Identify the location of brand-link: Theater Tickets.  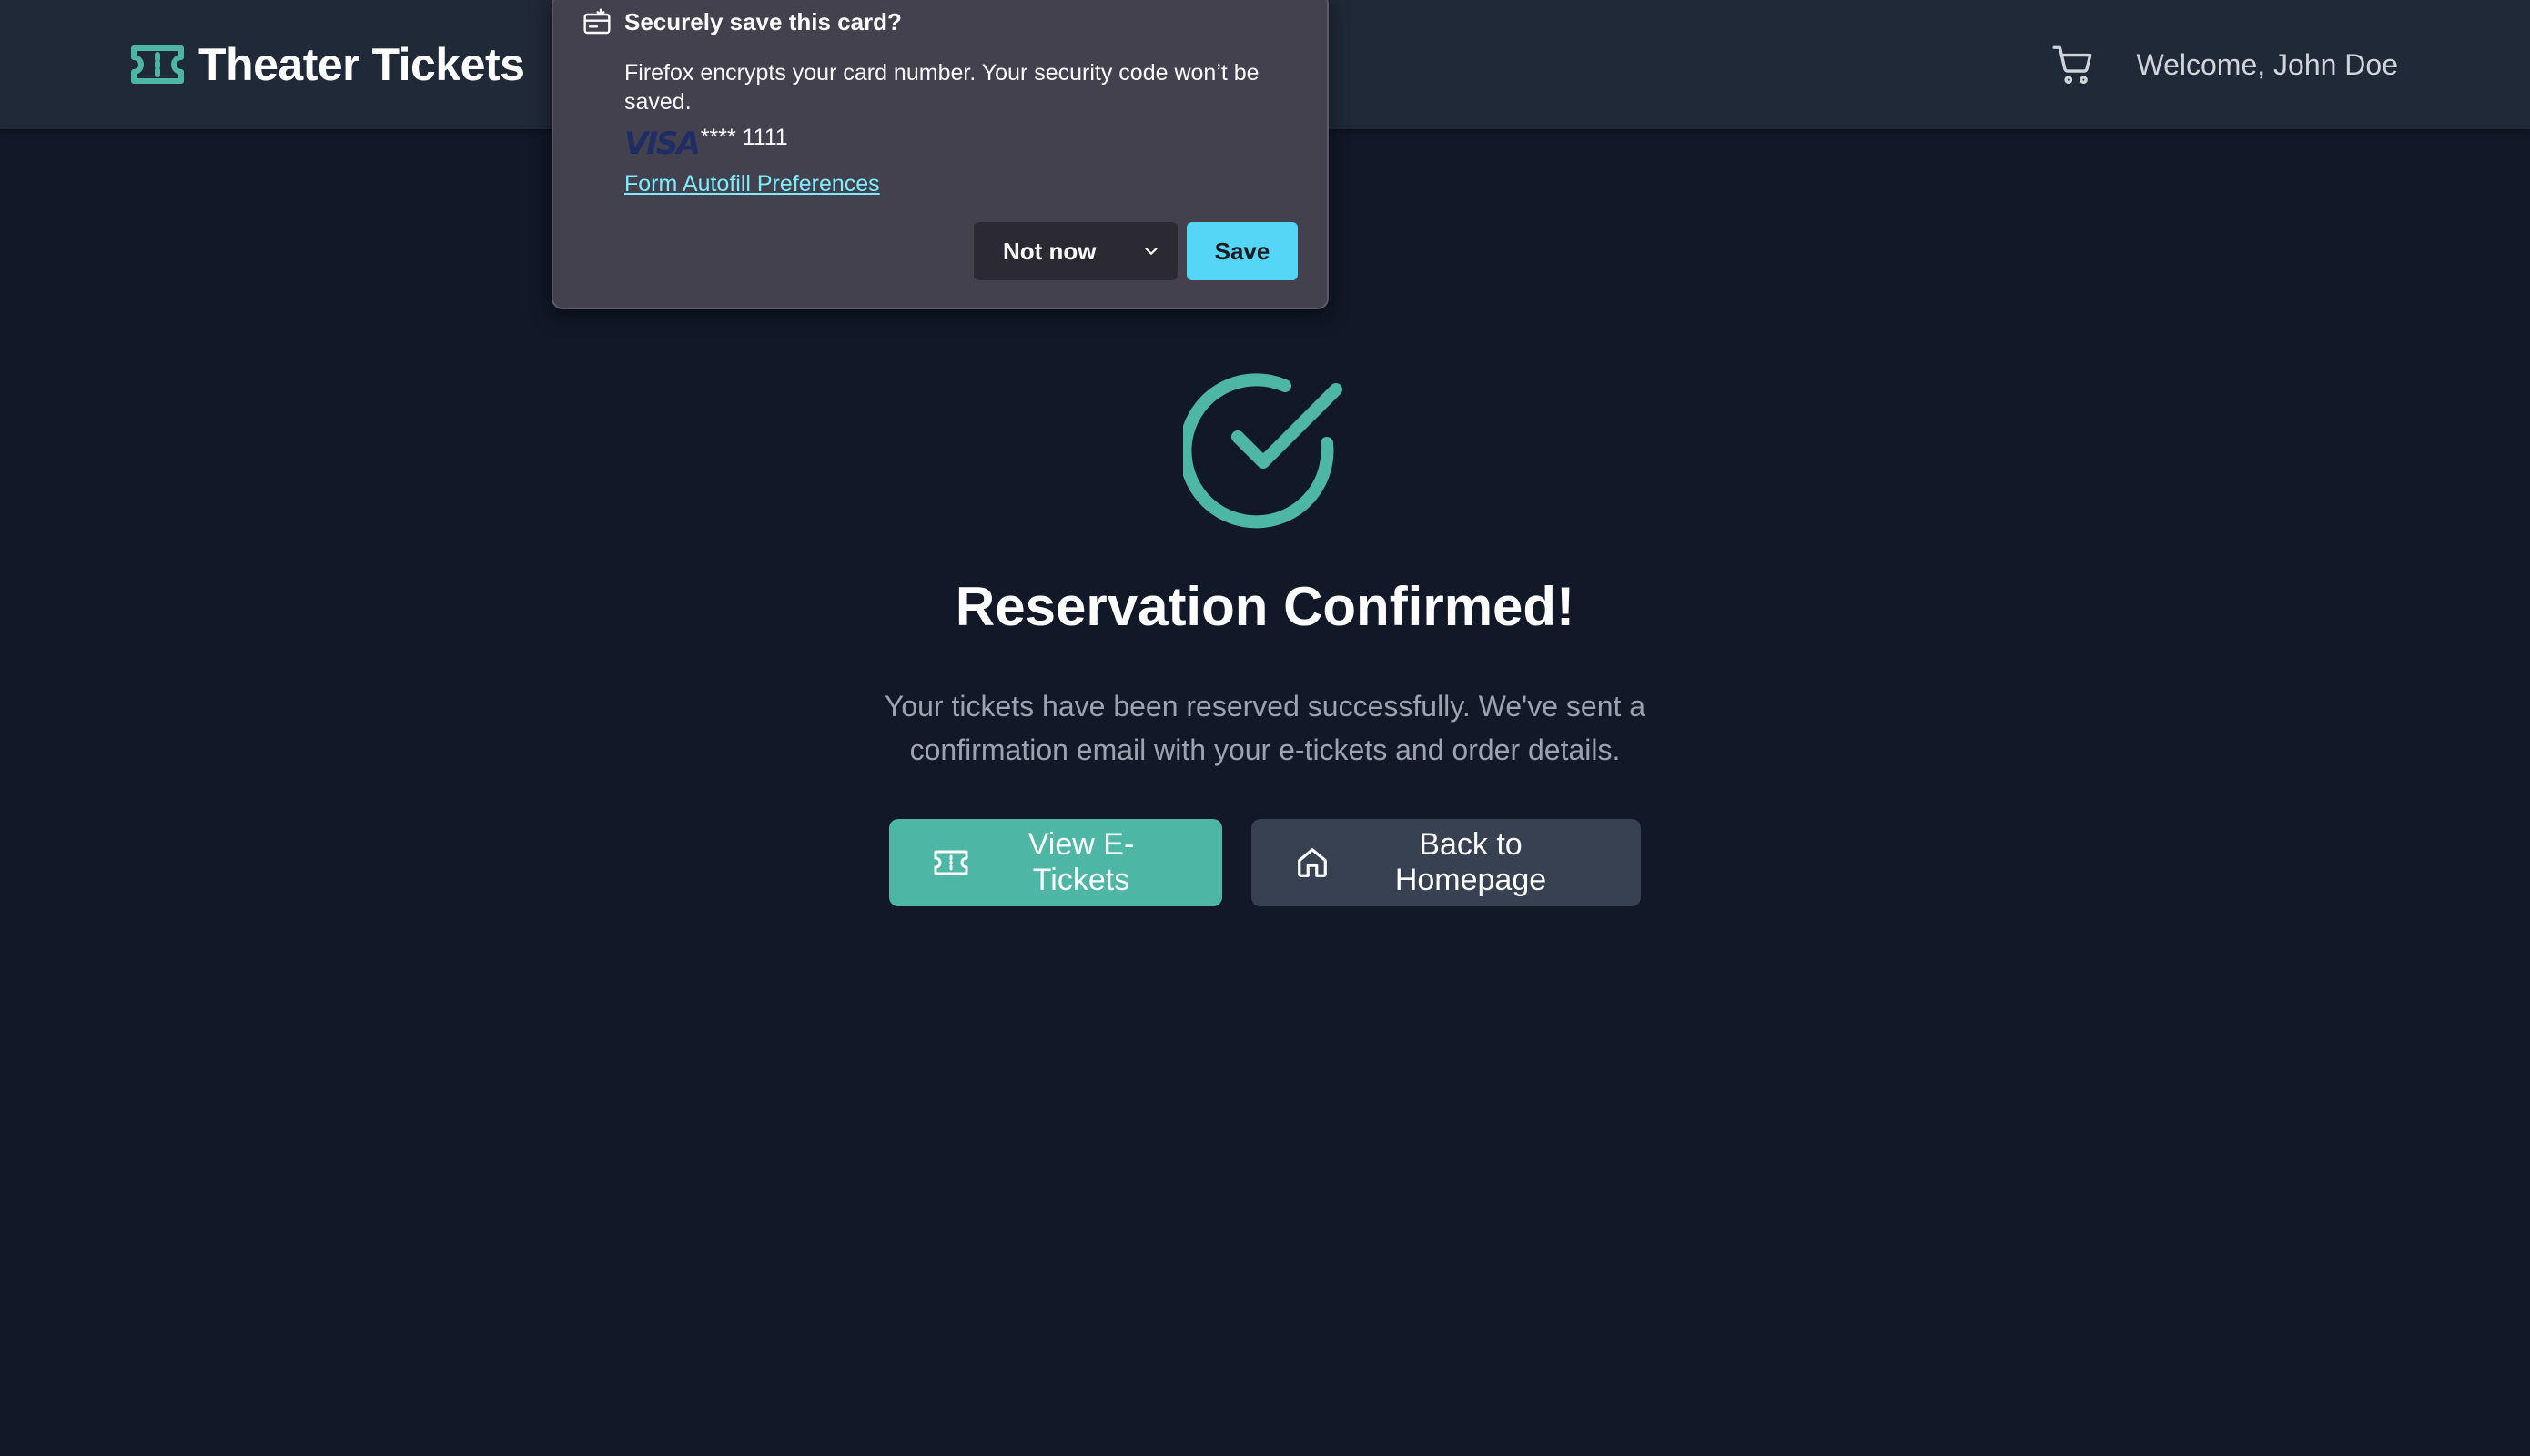
(327, 65).